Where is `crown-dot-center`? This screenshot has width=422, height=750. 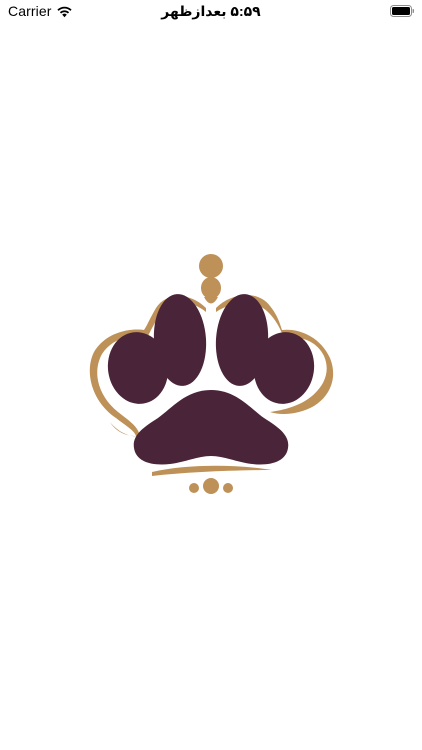 crown-dot-center is located at coordinates (211, 486).